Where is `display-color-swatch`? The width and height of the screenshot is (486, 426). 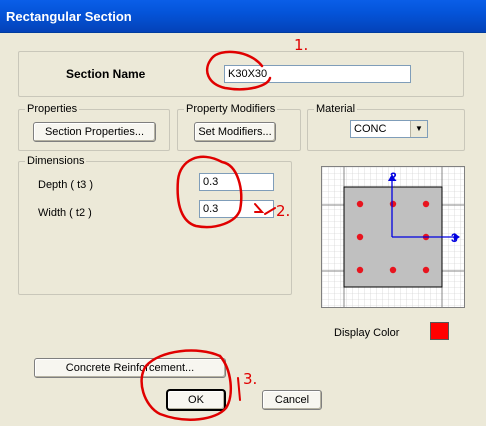
display-color-swatch is located at coordinates (439, 331).